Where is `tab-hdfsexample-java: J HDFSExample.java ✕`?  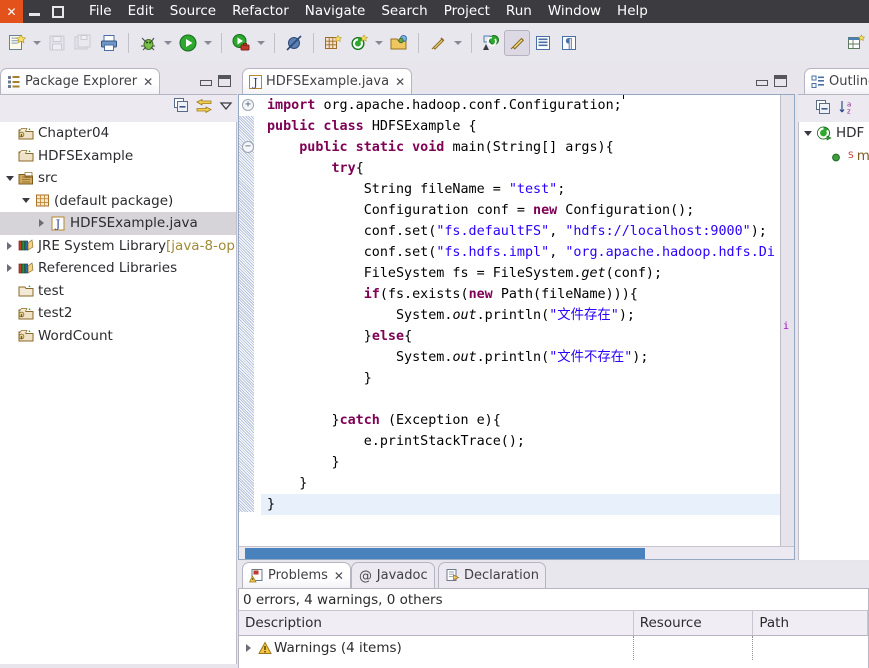
tab-hdfsexample-java: J HDFSExample.java ✕ is located at coordinates (327, 81).